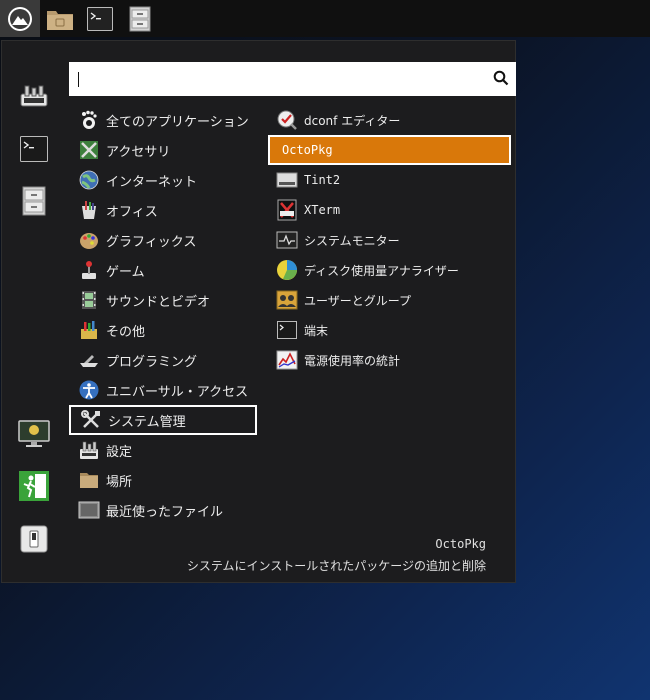 This screenshot has width=650, height=700. I want to click on category-label: アクセサリ, so click(138, 152).